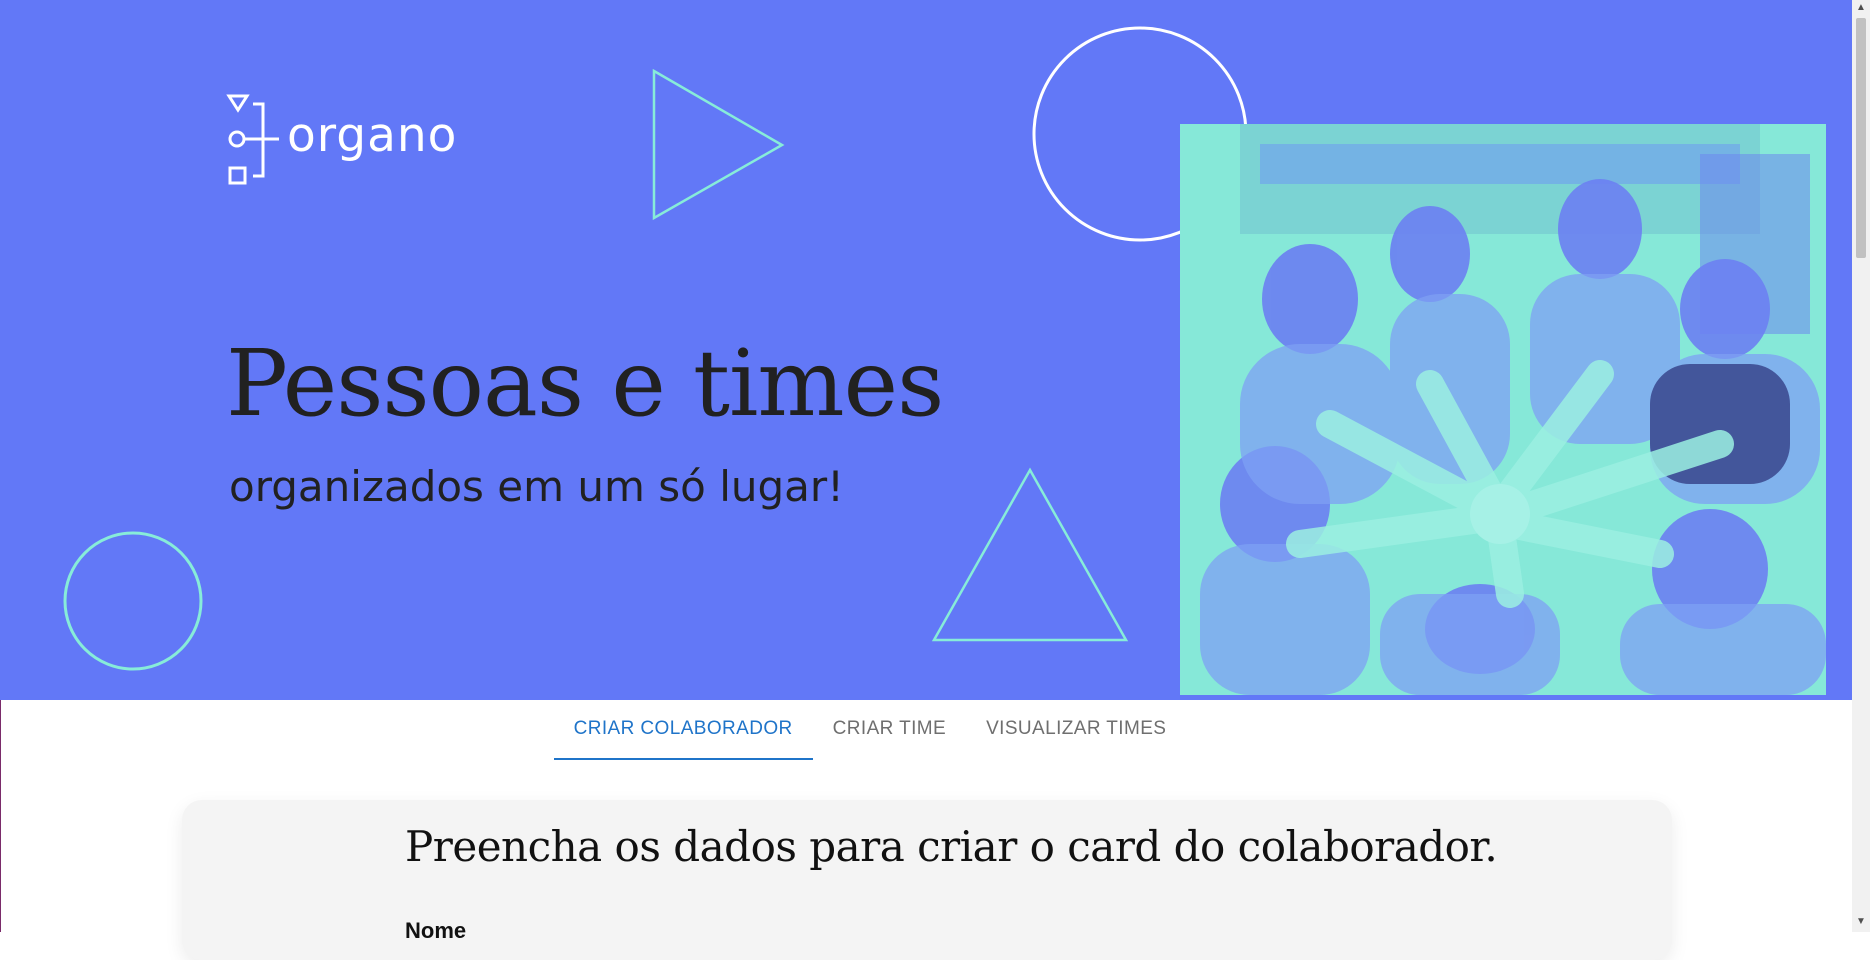 The height and width of the screenshot is (960, 1870). Describe the element at coordinates (1861, 138) in the screenshot. I see `scrollbar-thumb` at that location.